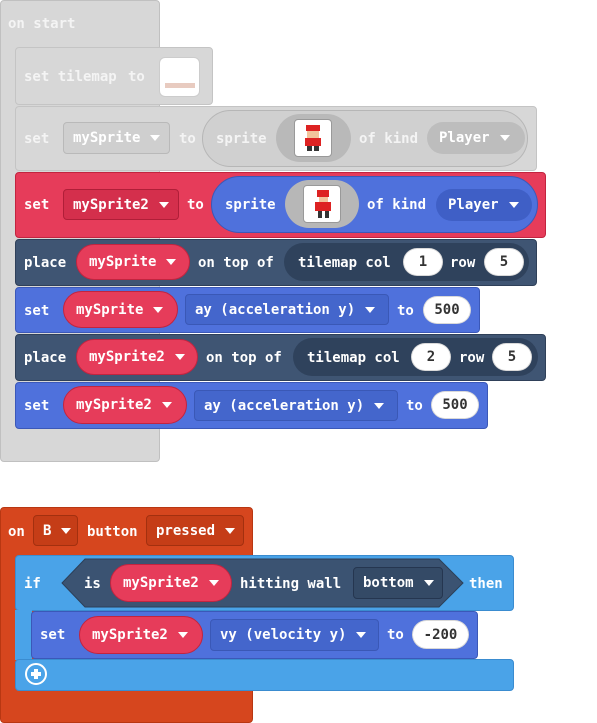 This screenshot has height=723, width=597. Describe the element at coordinates (291, 584) in the screenshot. I see `hitting-wall-label: hitting wall` at that location.